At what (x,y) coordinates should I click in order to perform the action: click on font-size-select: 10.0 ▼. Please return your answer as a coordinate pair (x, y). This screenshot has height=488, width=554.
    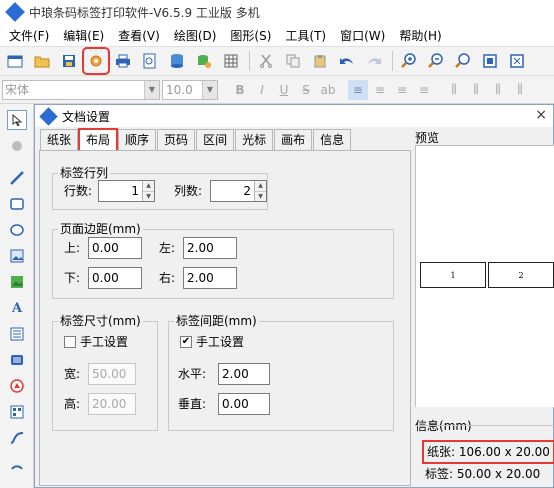
    Looking at the image, I should click on (190, 89).